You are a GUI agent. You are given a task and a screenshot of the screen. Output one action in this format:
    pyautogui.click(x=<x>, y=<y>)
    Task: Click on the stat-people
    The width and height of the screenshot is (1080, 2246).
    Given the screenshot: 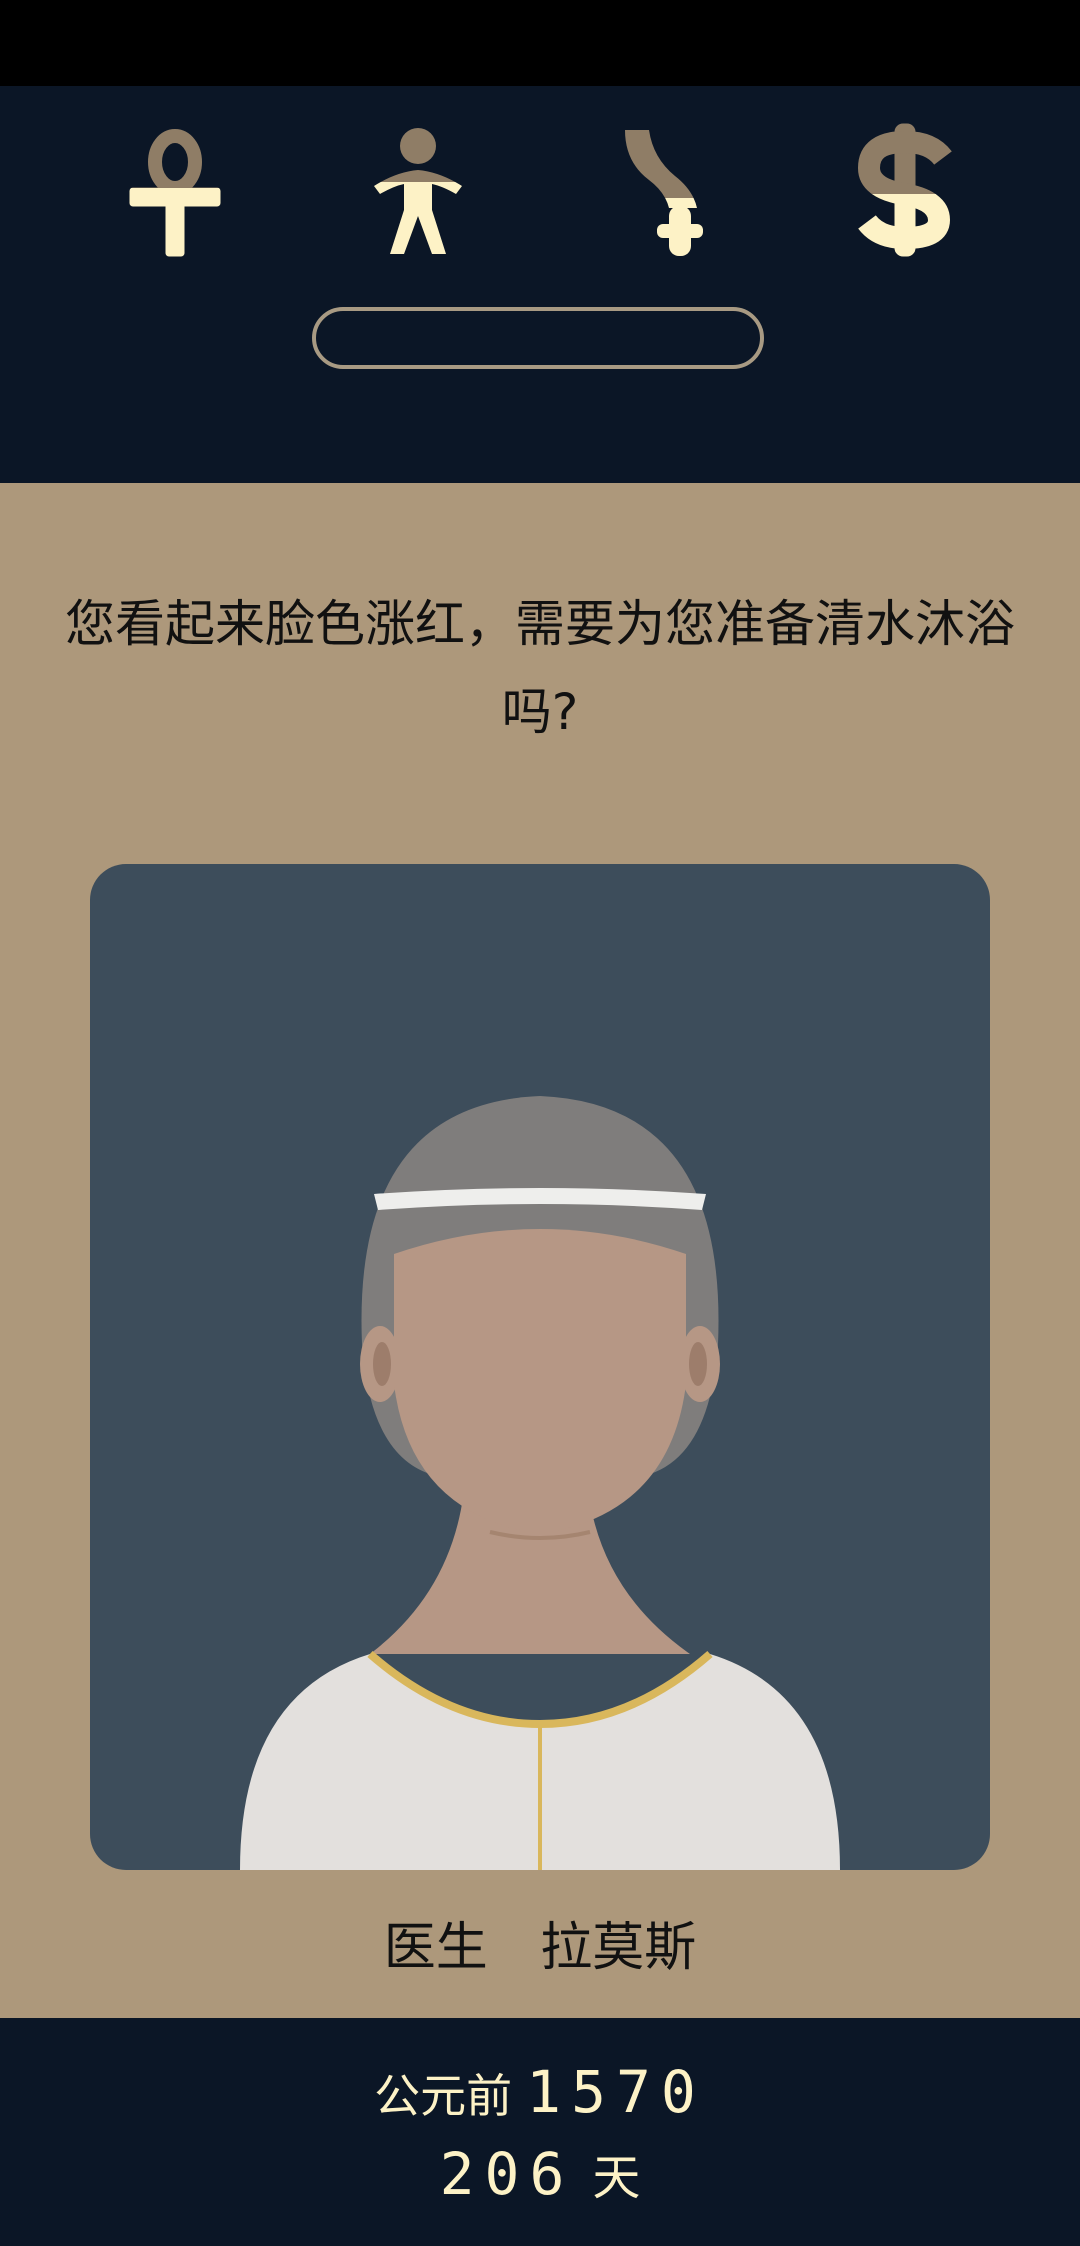 What is the action you would take?
    pyautogui.click(x=418, y=190)
    